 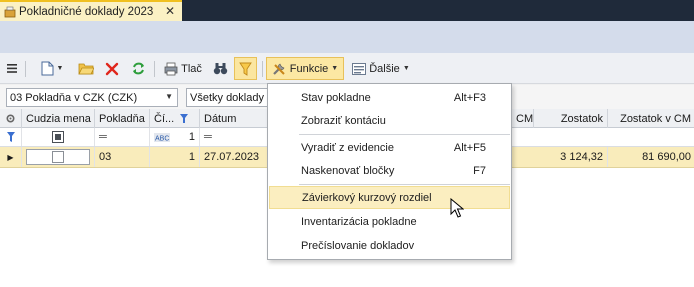 I want to click on new-document-button: ▼, so click(x=52, y=68).